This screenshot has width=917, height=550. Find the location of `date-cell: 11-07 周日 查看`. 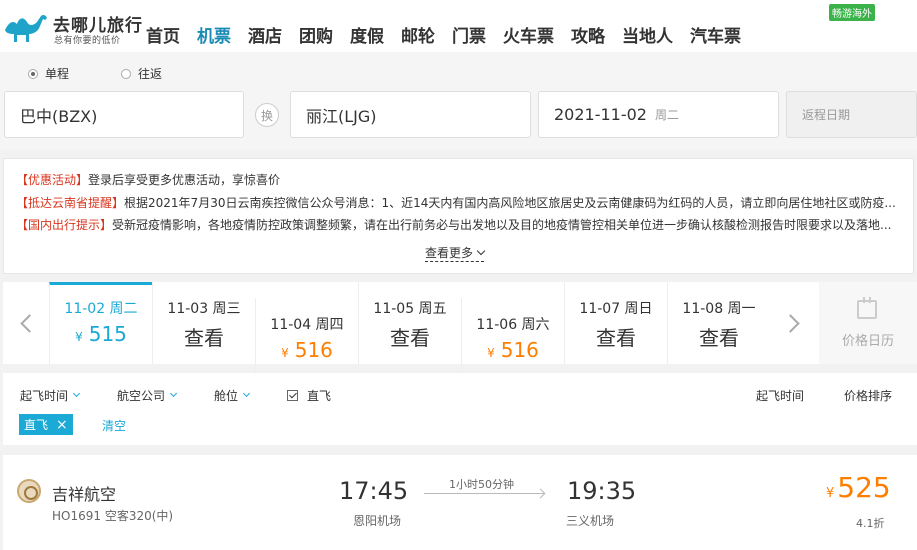

date-cell: 11-07 周日 查看 is located at coordinates (615, 323).